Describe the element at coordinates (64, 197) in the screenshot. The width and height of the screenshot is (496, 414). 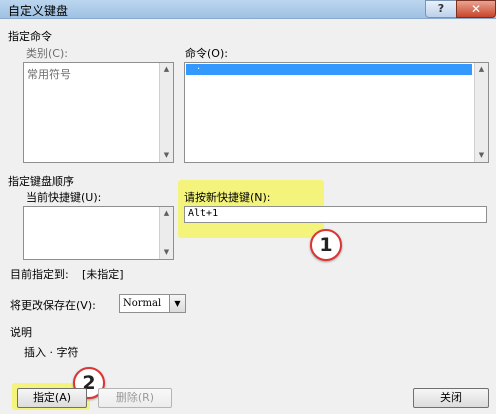
I see `current-keys-label: 当前快捷键(U):` at that location.